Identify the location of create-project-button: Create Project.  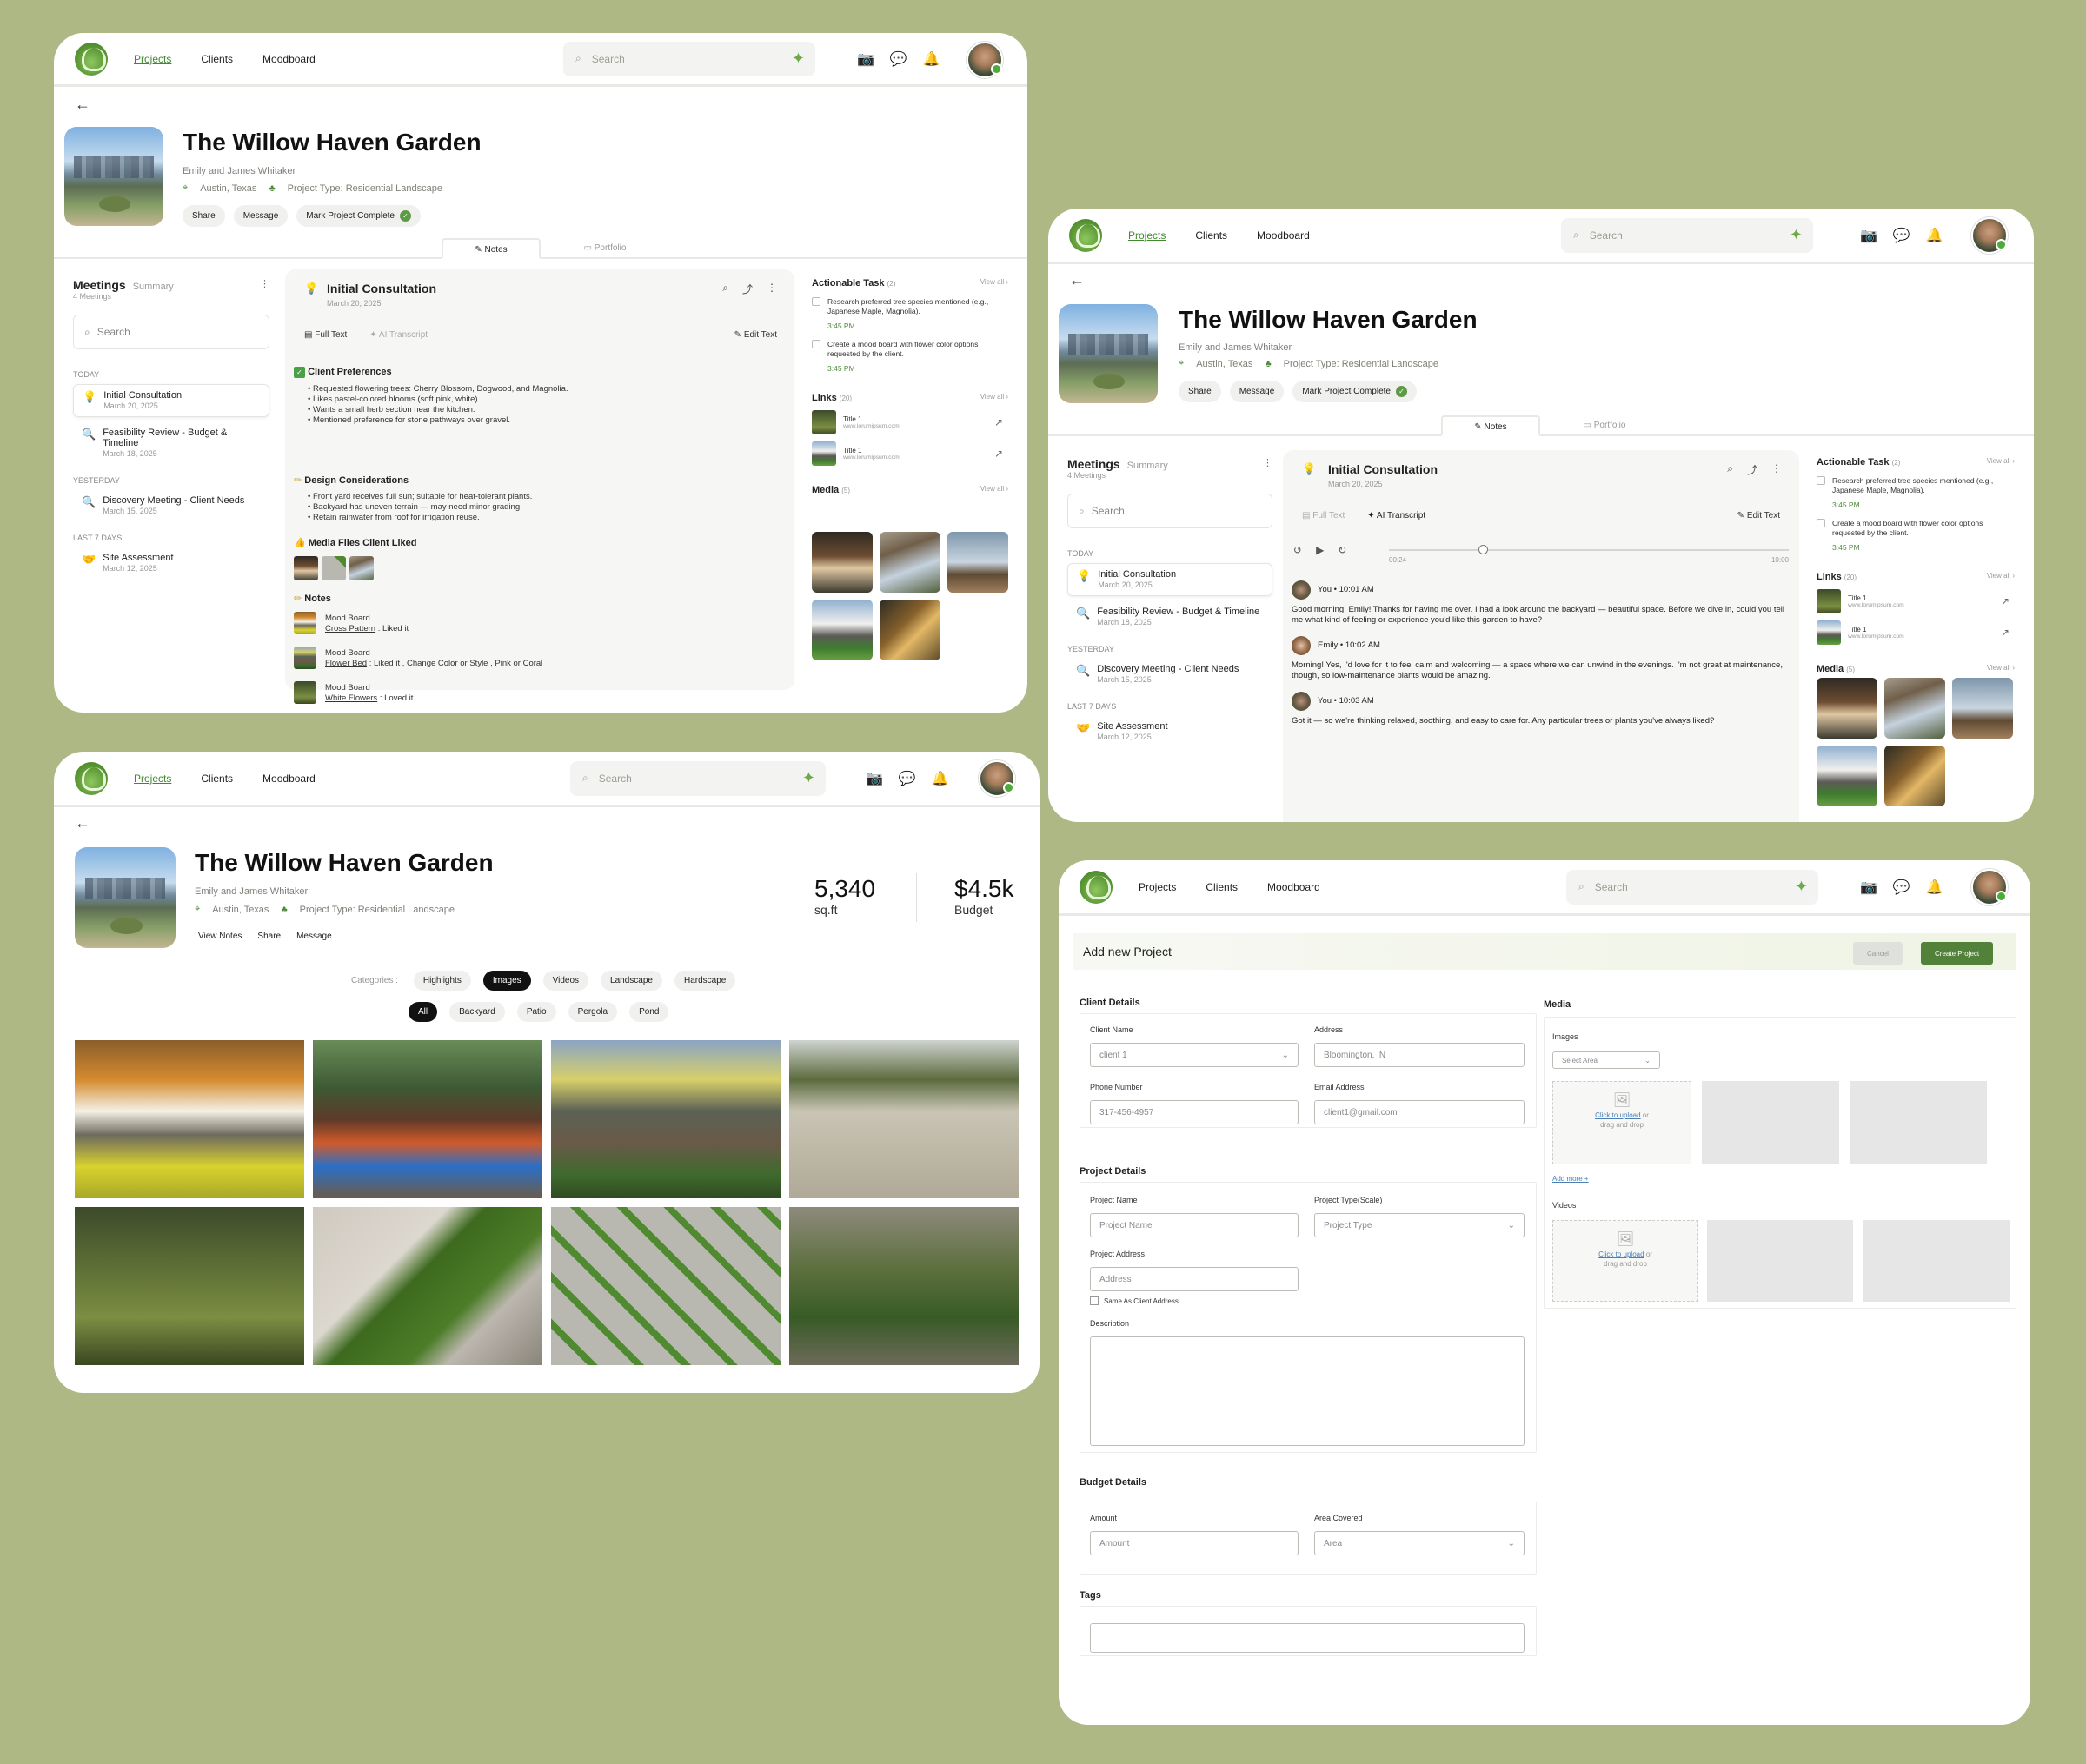
(1957, 953).